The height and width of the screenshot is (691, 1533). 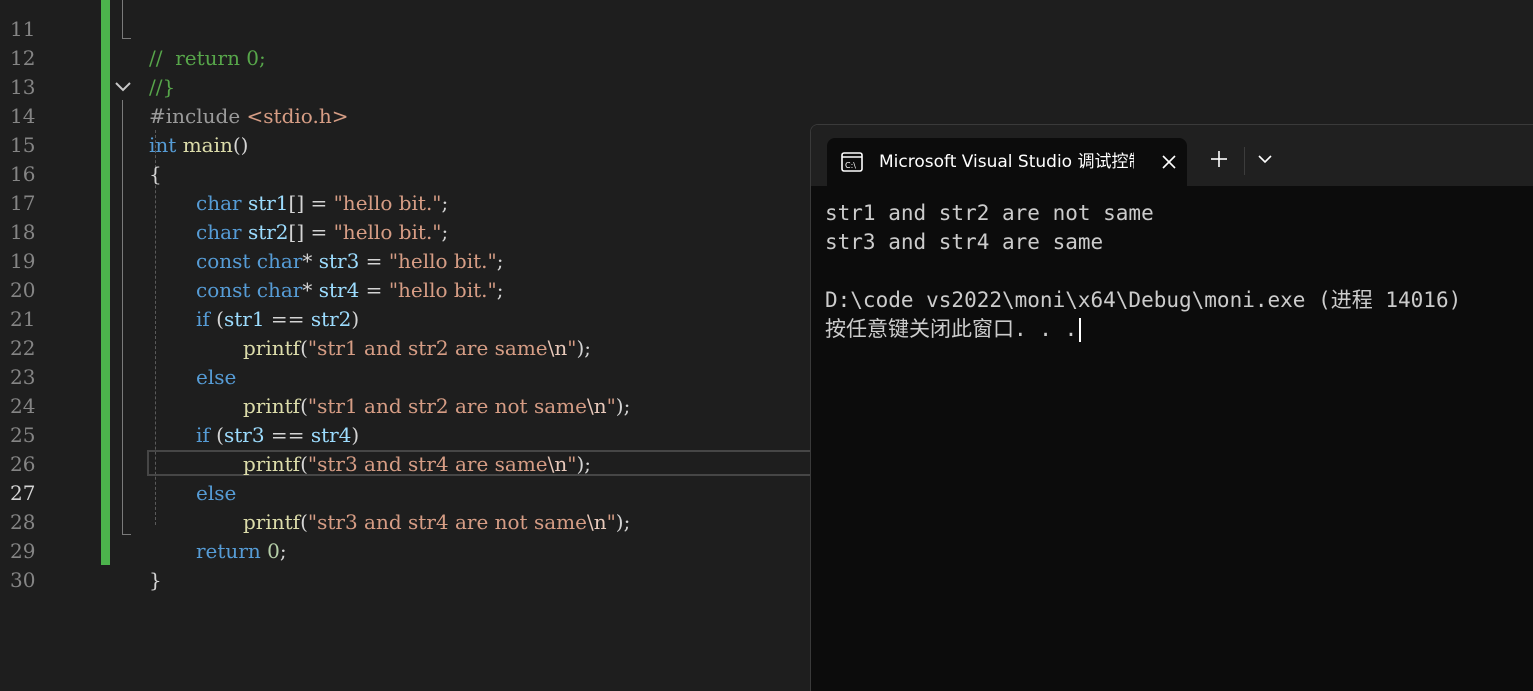 I want to click on output-line: str1 and str2 are not same, so click(x=989, y=213).